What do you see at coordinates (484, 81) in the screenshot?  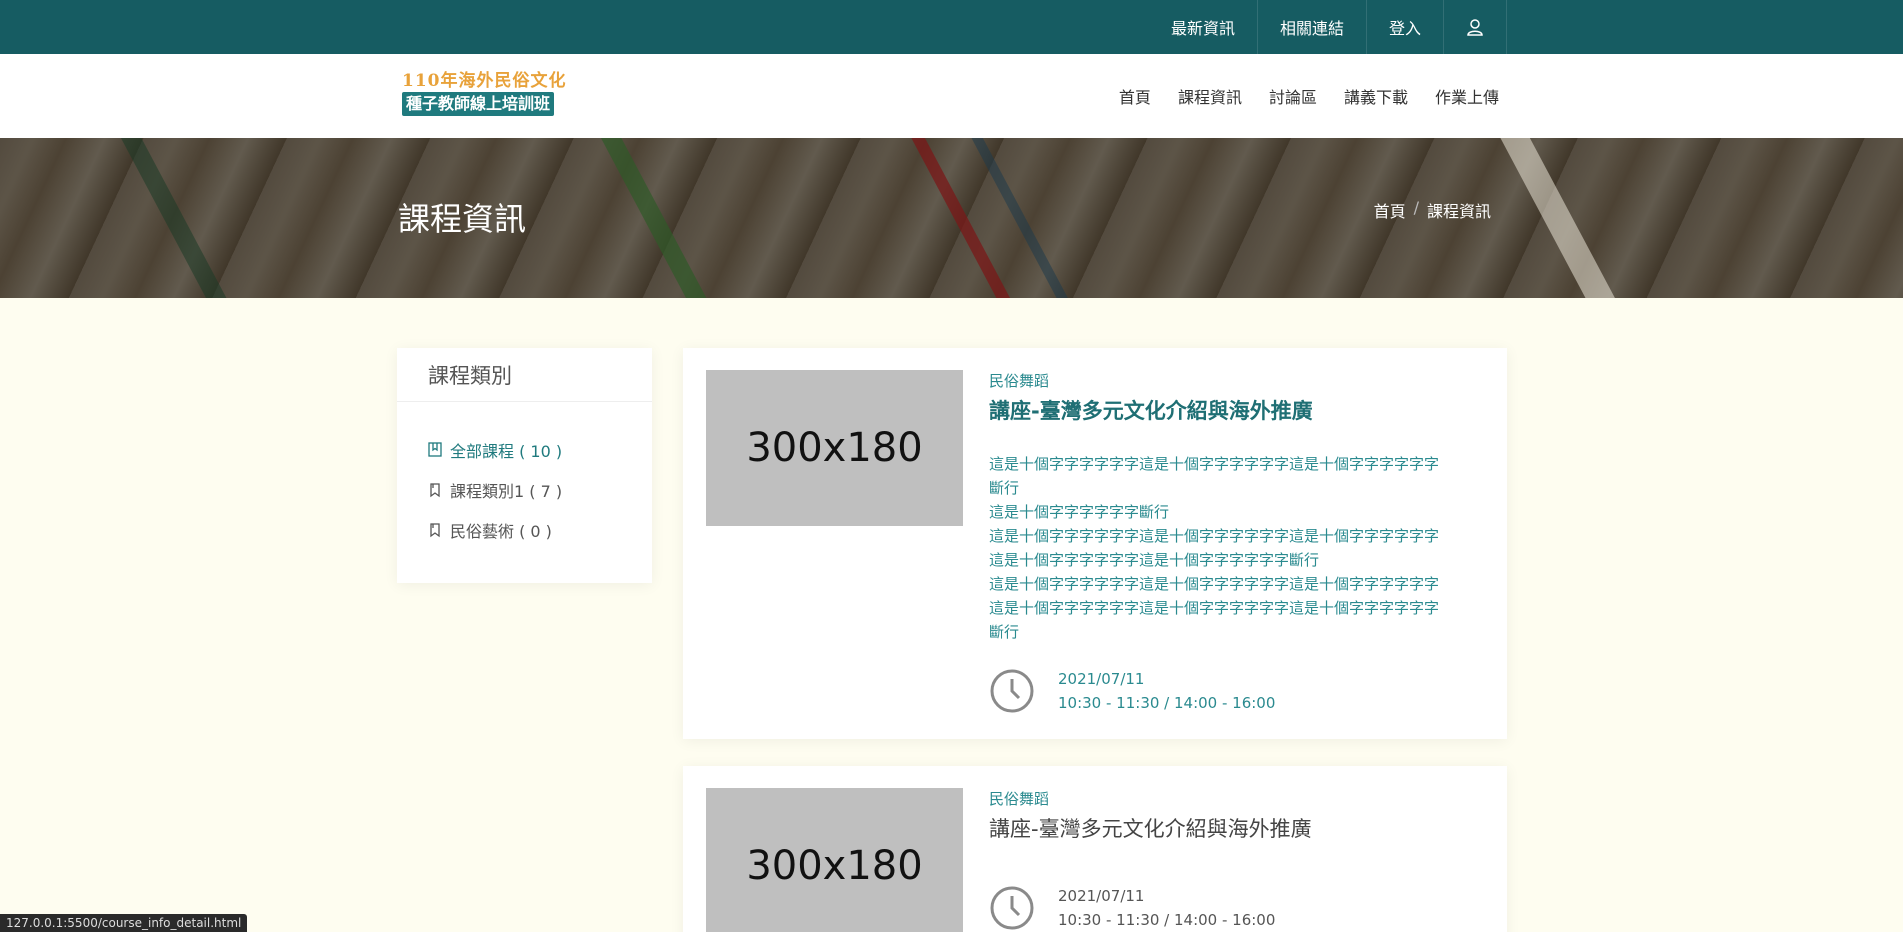 I see `logo-line1: 110年海外民俗文化` at bounding box center [484, 81].